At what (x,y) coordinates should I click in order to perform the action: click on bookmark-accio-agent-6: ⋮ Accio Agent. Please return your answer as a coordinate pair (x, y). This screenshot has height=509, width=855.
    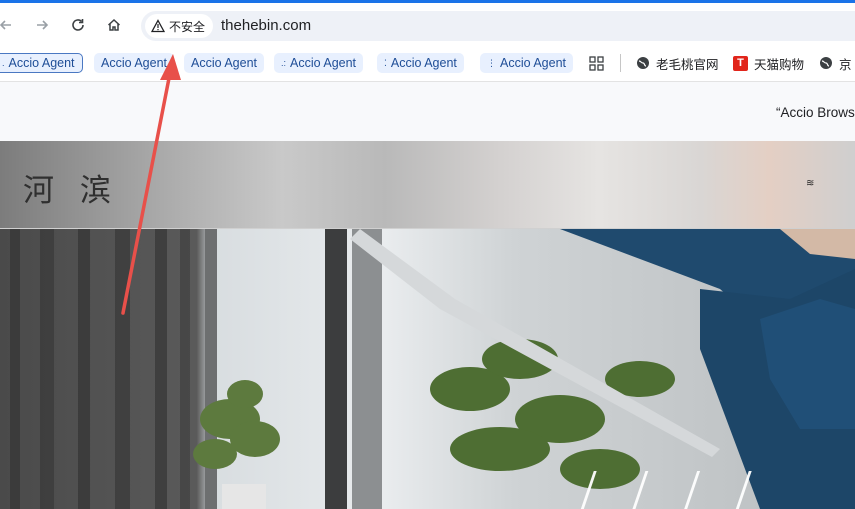
    Looking at the image, I should click on (527, 63).